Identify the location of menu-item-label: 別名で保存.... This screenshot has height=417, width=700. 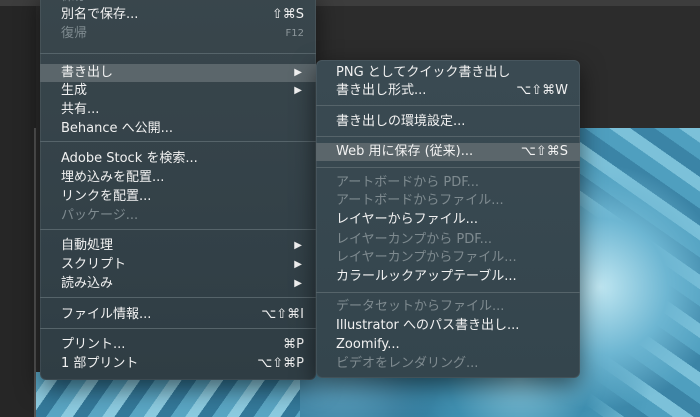
(100, 14).